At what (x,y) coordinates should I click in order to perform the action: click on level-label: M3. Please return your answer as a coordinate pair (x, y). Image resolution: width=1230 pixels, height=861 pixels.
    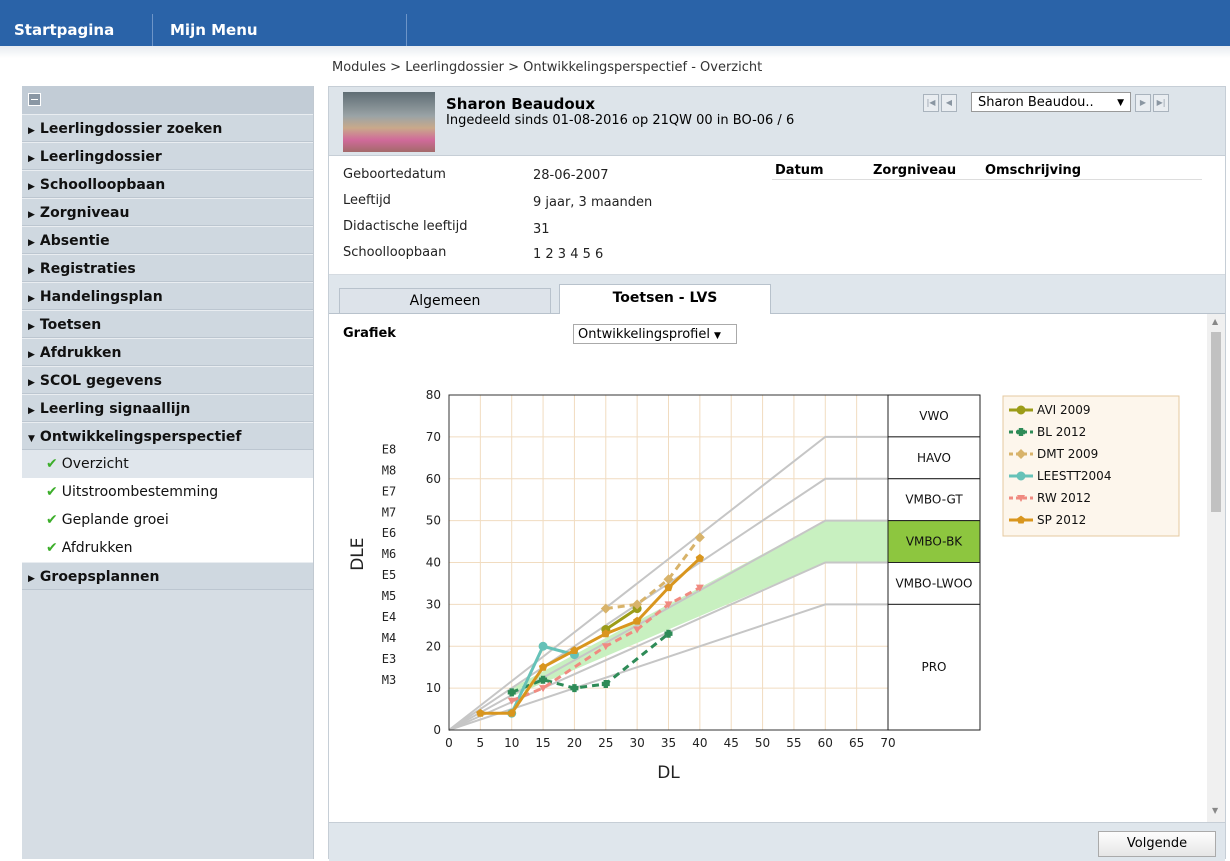
    Looking at the image, I should click on (389, 680).